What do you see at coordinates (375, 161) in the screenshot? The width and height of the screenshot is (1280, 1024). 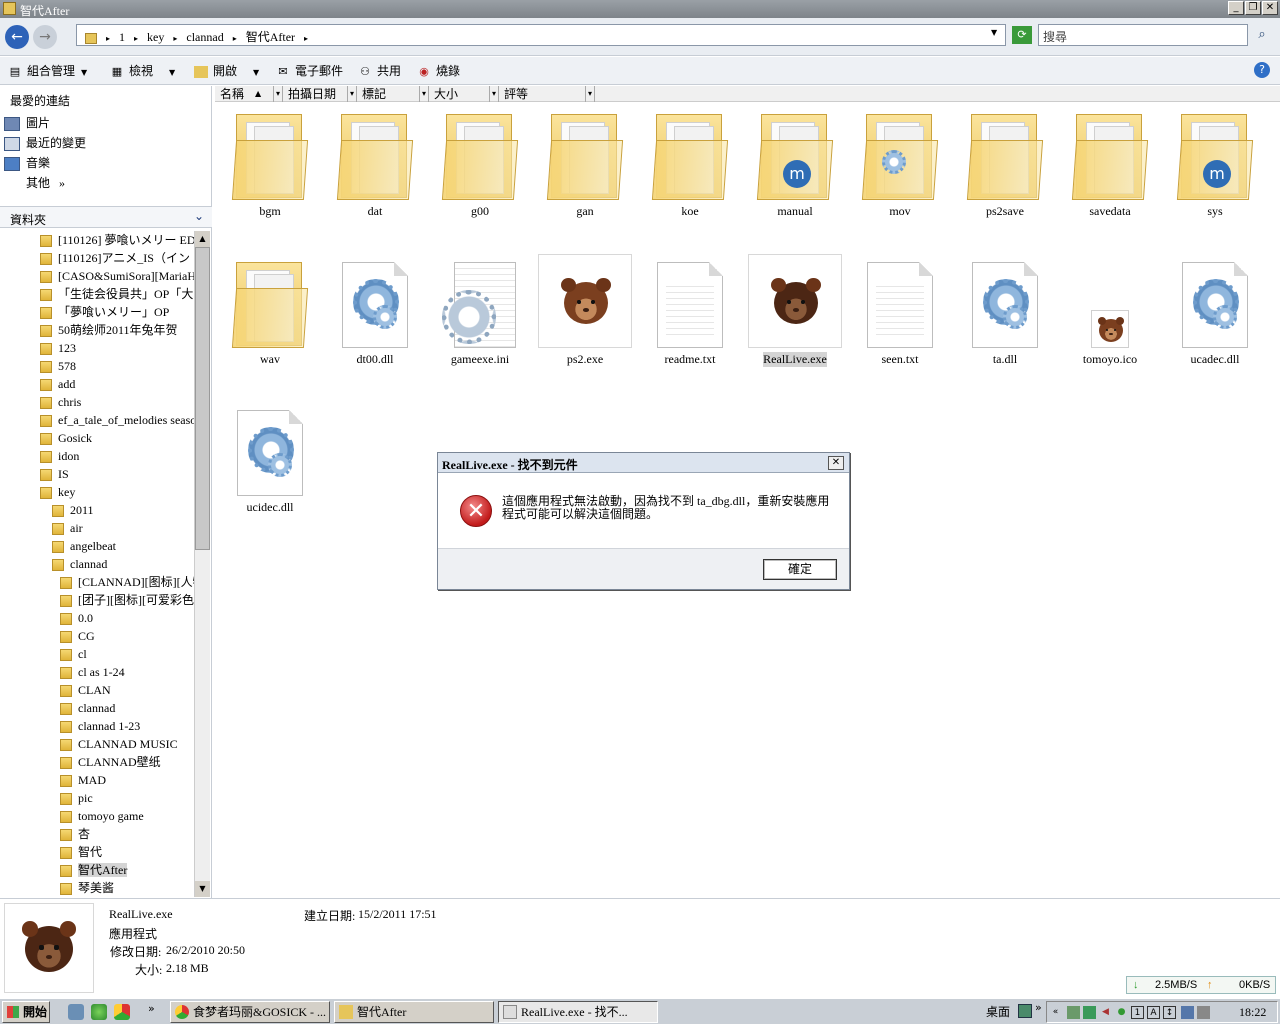 I see `file-item: dat` at bounding box center [375, 161].